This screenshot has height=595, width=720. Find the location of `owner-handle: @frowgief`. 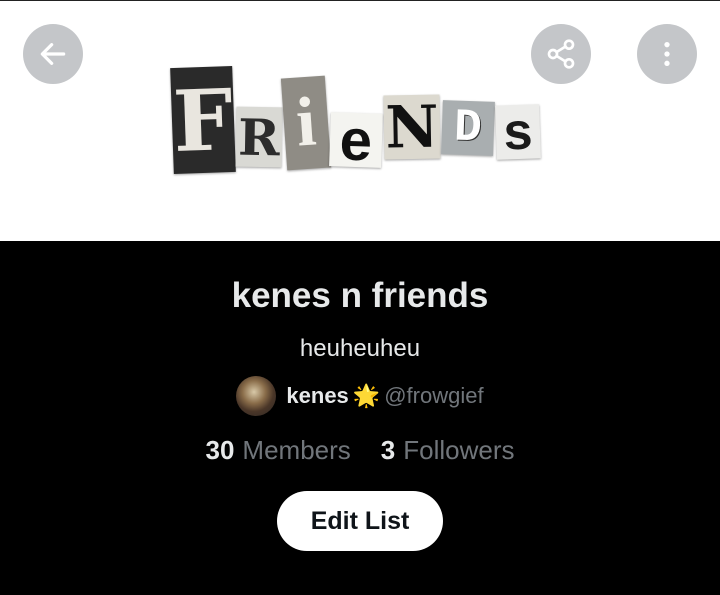

owner-handle: @frowgief is located at coordinates (433, 396).